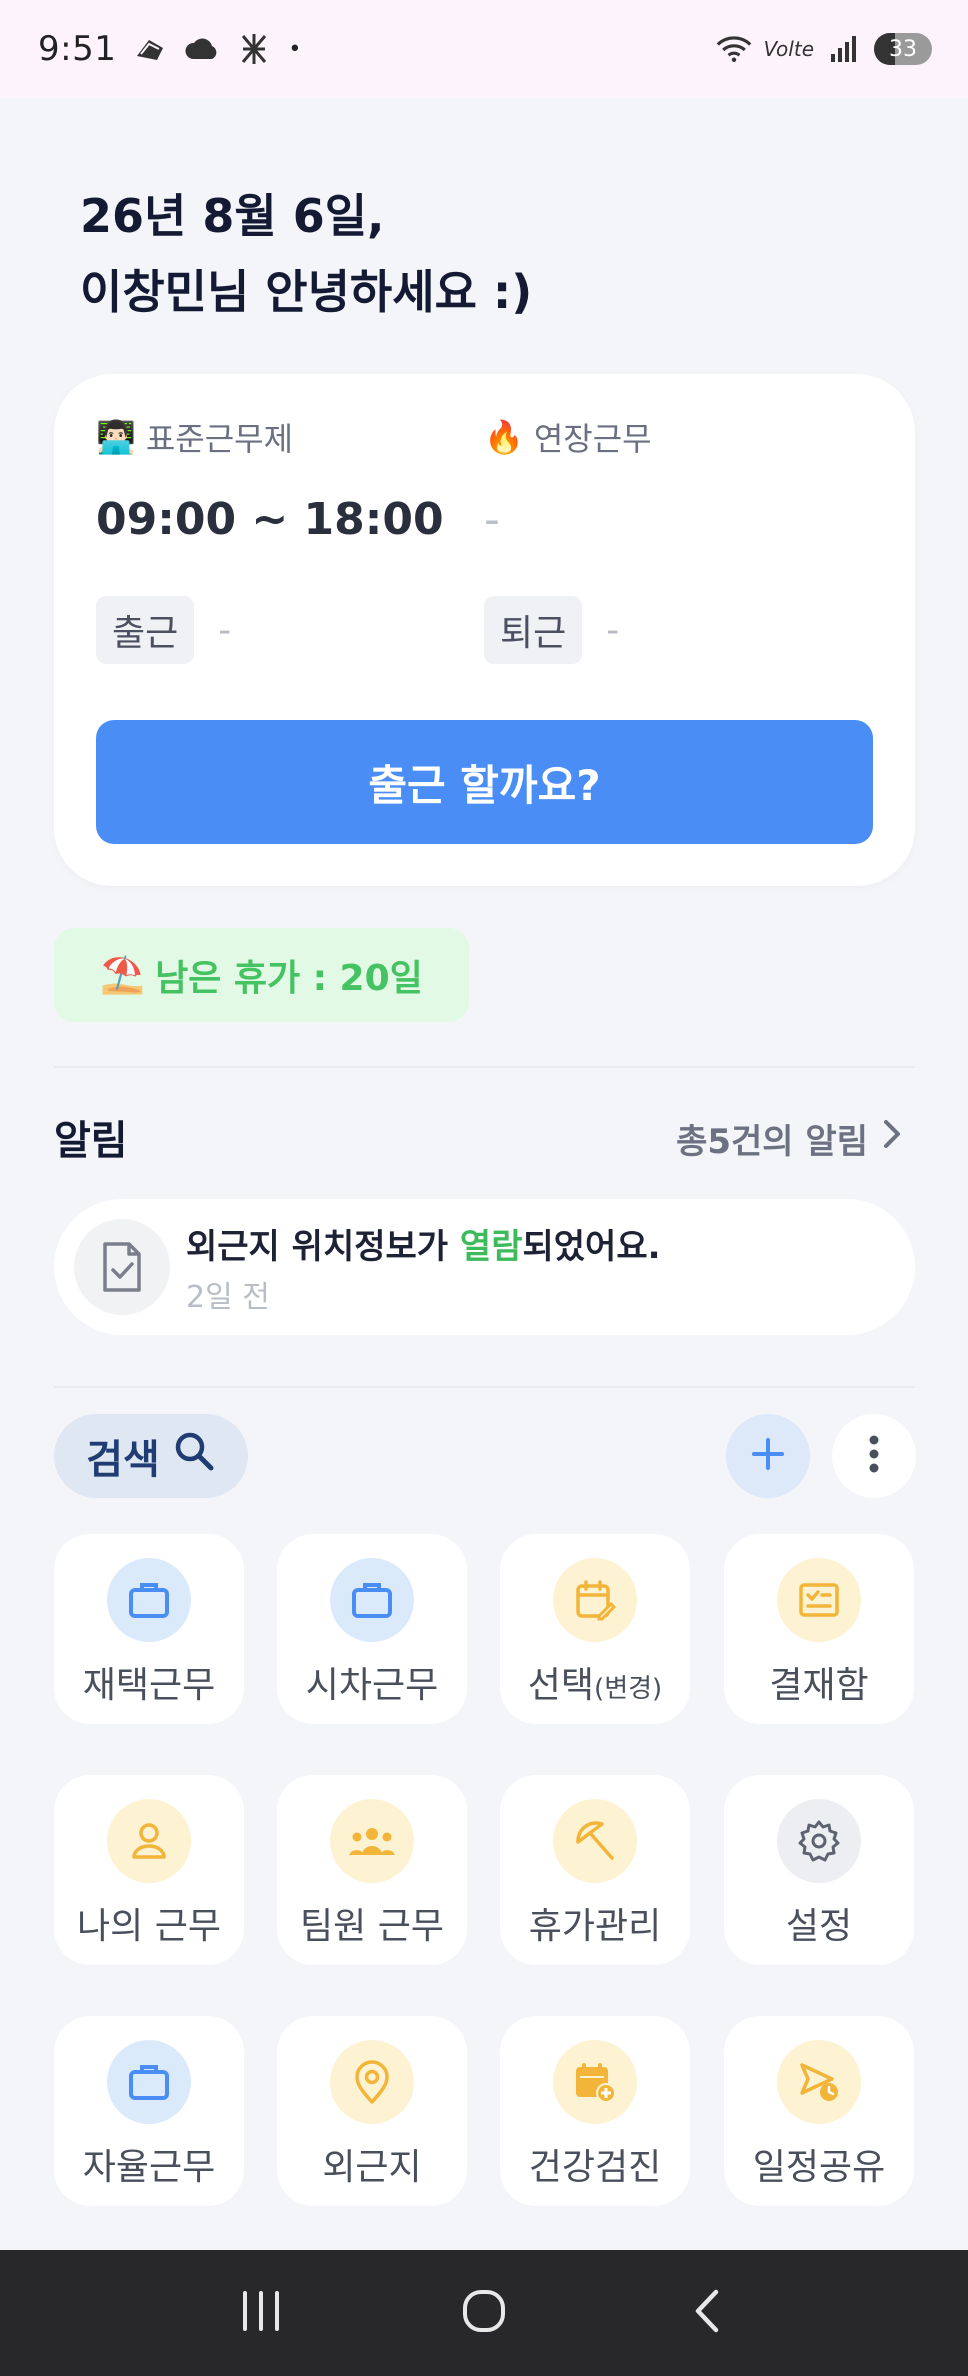  I want to click on add-button, so click(768, 1456).